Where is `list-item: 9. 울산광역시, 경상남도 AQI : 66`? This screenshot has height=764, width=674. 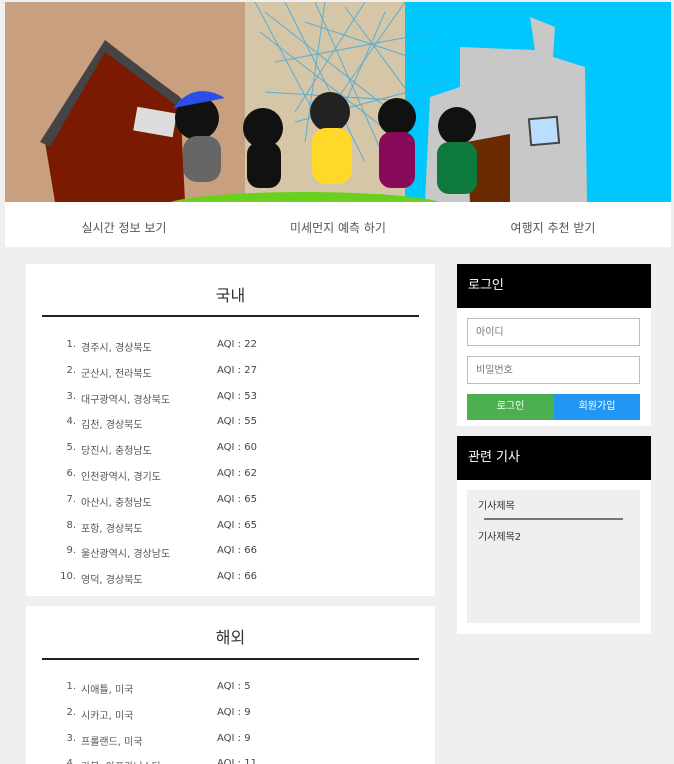
list-item: 9. 울산광역시, 경상남도 AQI : 66 is located at coordinates (230, 555).